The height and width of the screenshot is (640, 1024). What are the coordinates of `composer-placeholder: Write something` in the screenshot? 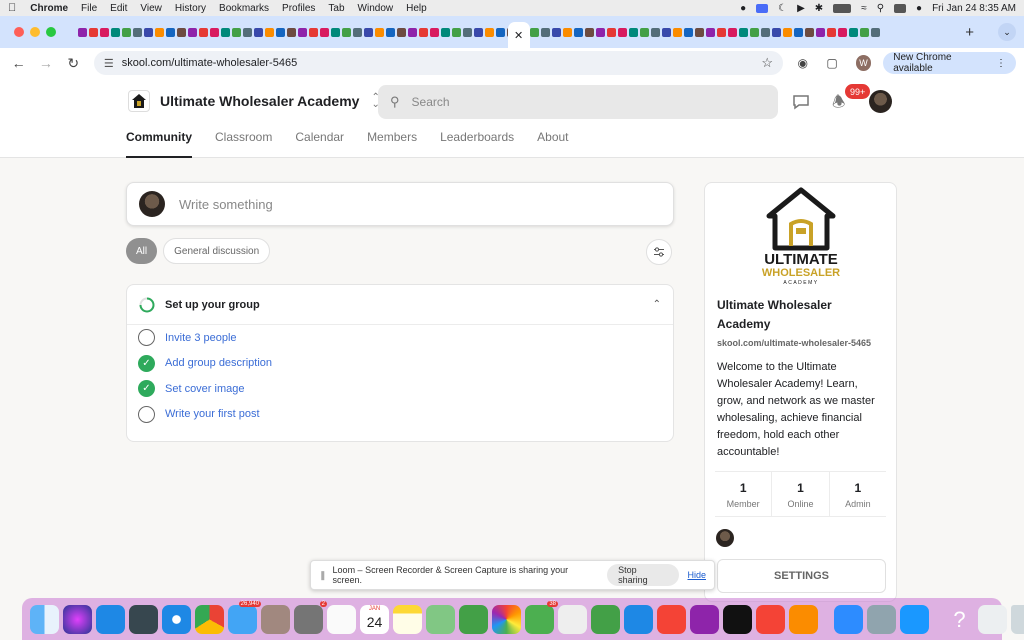 It's located at (226, 204).